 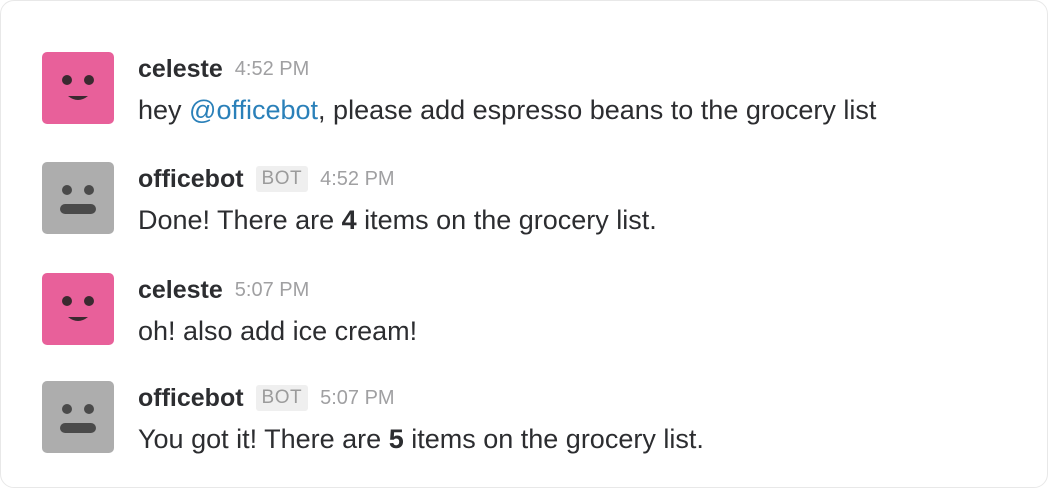 I want to click on item-count: 5, so click(x=396, y=439).